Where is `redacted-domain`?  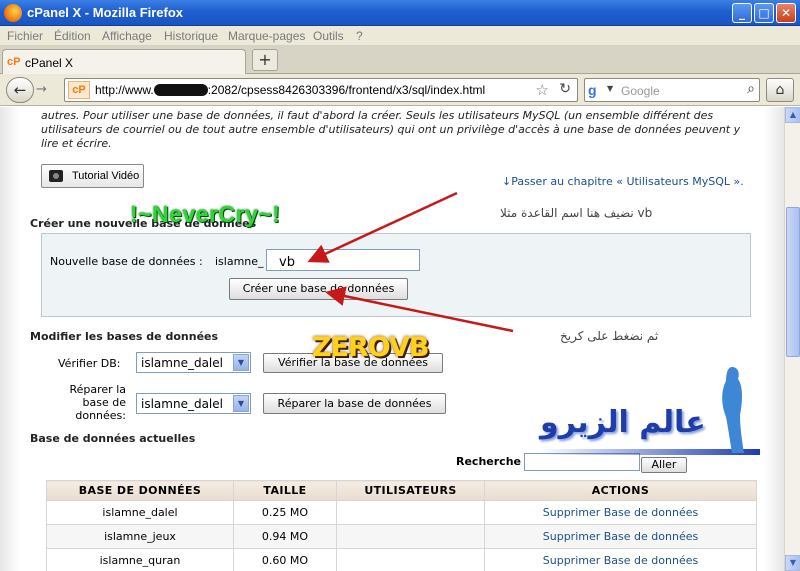 redacted-domain is located at coordinates (180, 90).